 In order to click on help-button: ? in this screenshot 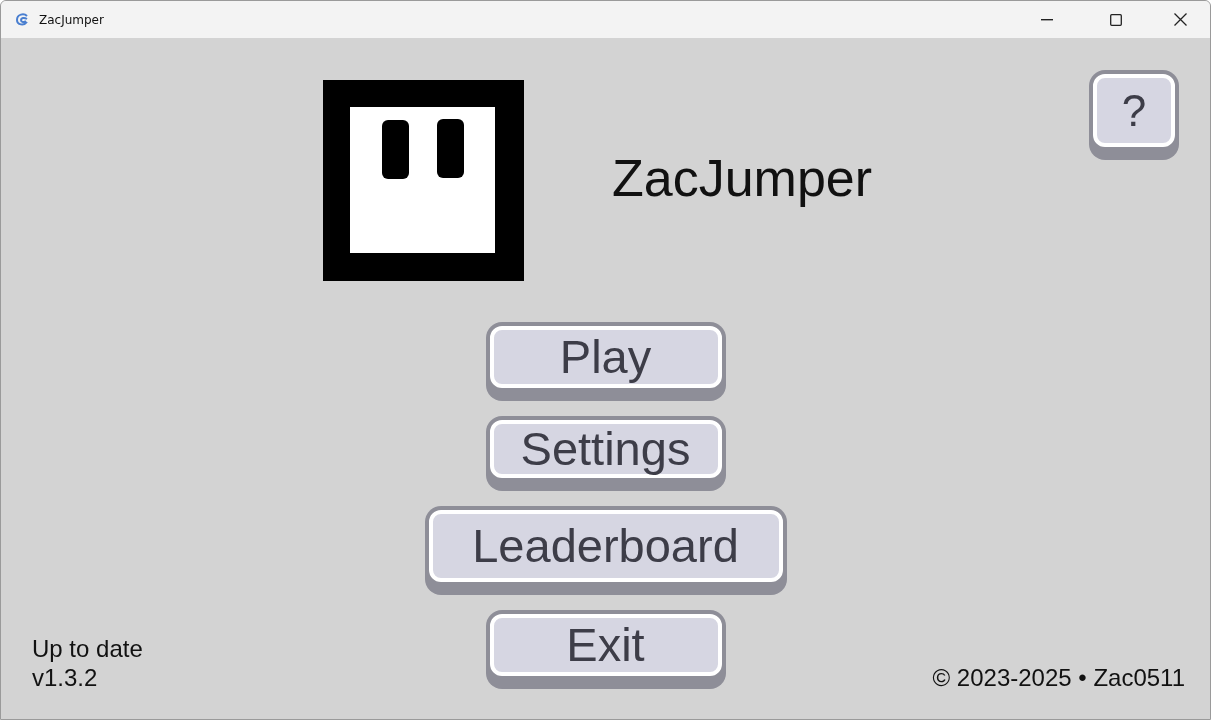, I will do `click(1134, 115)`.